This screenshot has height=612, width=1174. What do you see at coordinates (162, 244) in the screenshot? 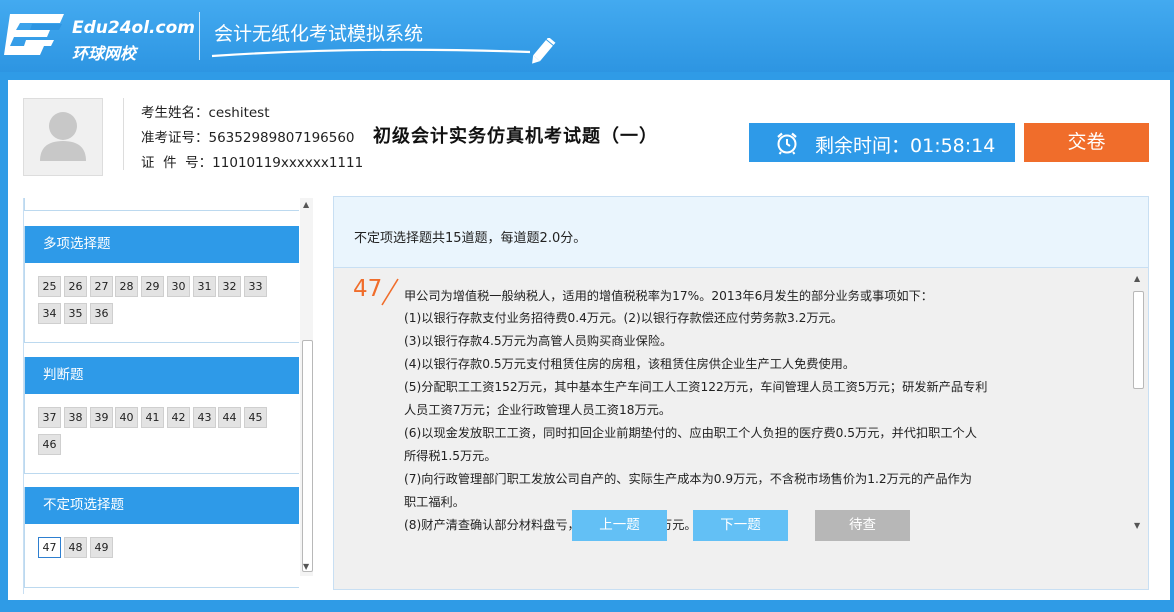
I see `section-title-multiple-choice: 多项选择题` at bounding box center [162, 244].